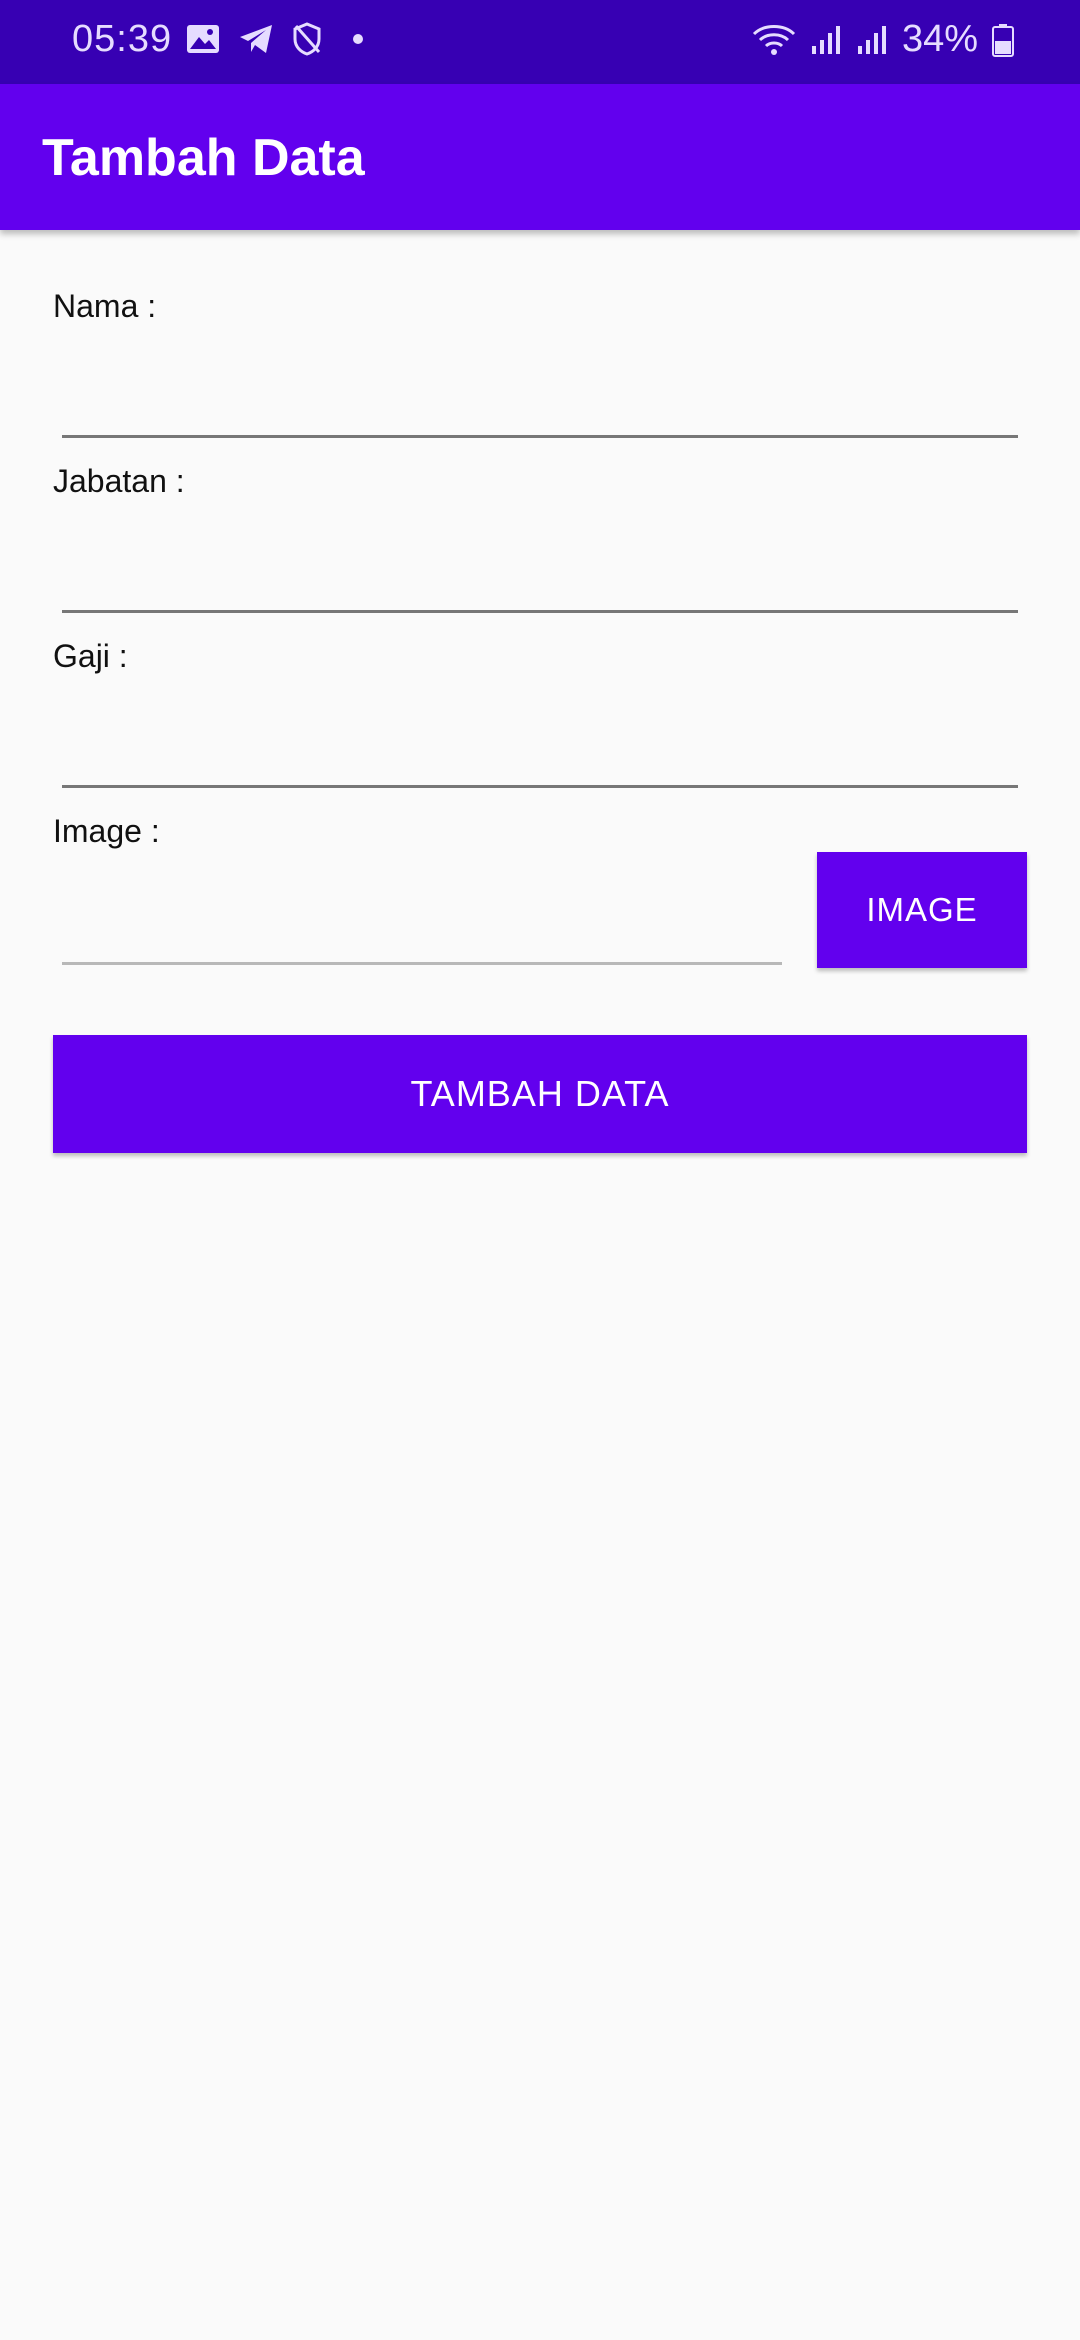 Image resolution: width=1080 pixels, height=2340 pixels. I want to click on nama-label: Nama :, so click(105, 306).